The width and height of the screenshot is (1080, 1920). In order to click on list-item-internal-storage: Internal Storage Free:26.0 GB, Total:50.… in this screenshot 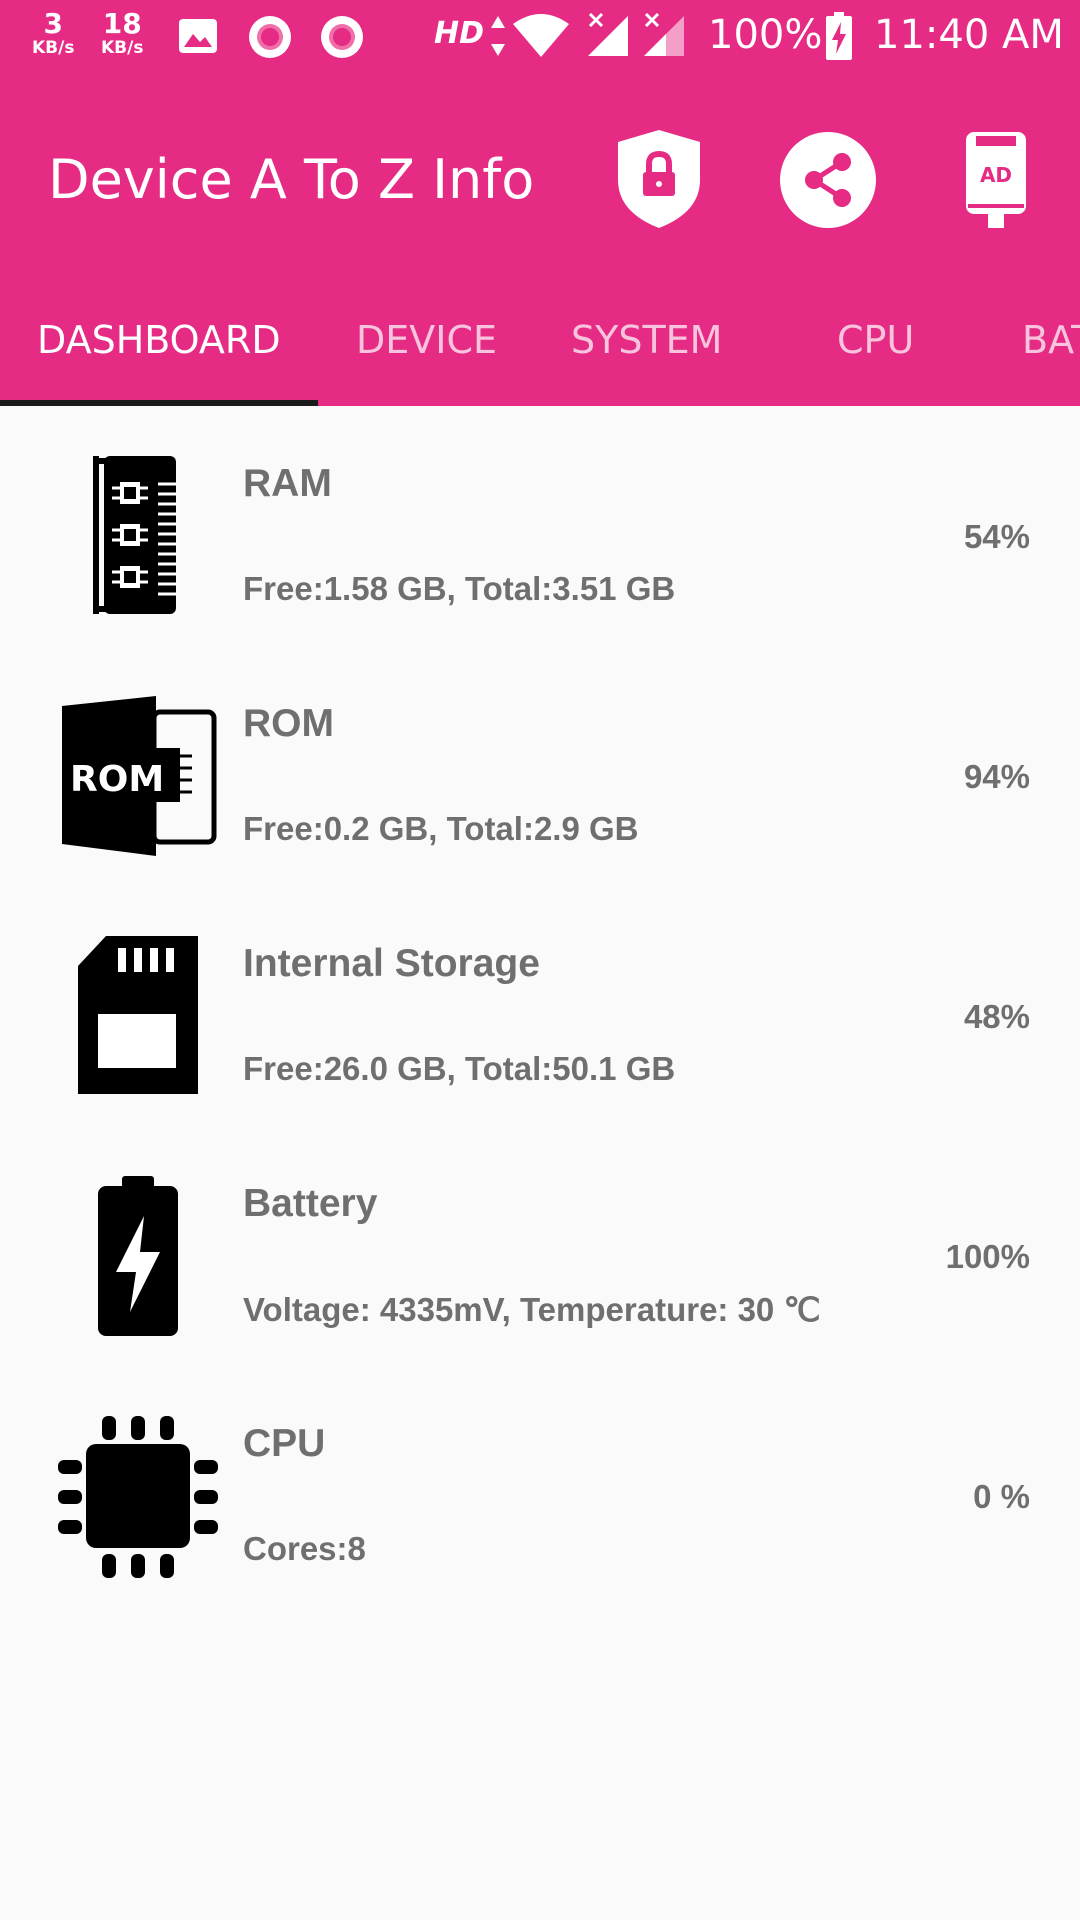, I will do `click(540, 1006)`.